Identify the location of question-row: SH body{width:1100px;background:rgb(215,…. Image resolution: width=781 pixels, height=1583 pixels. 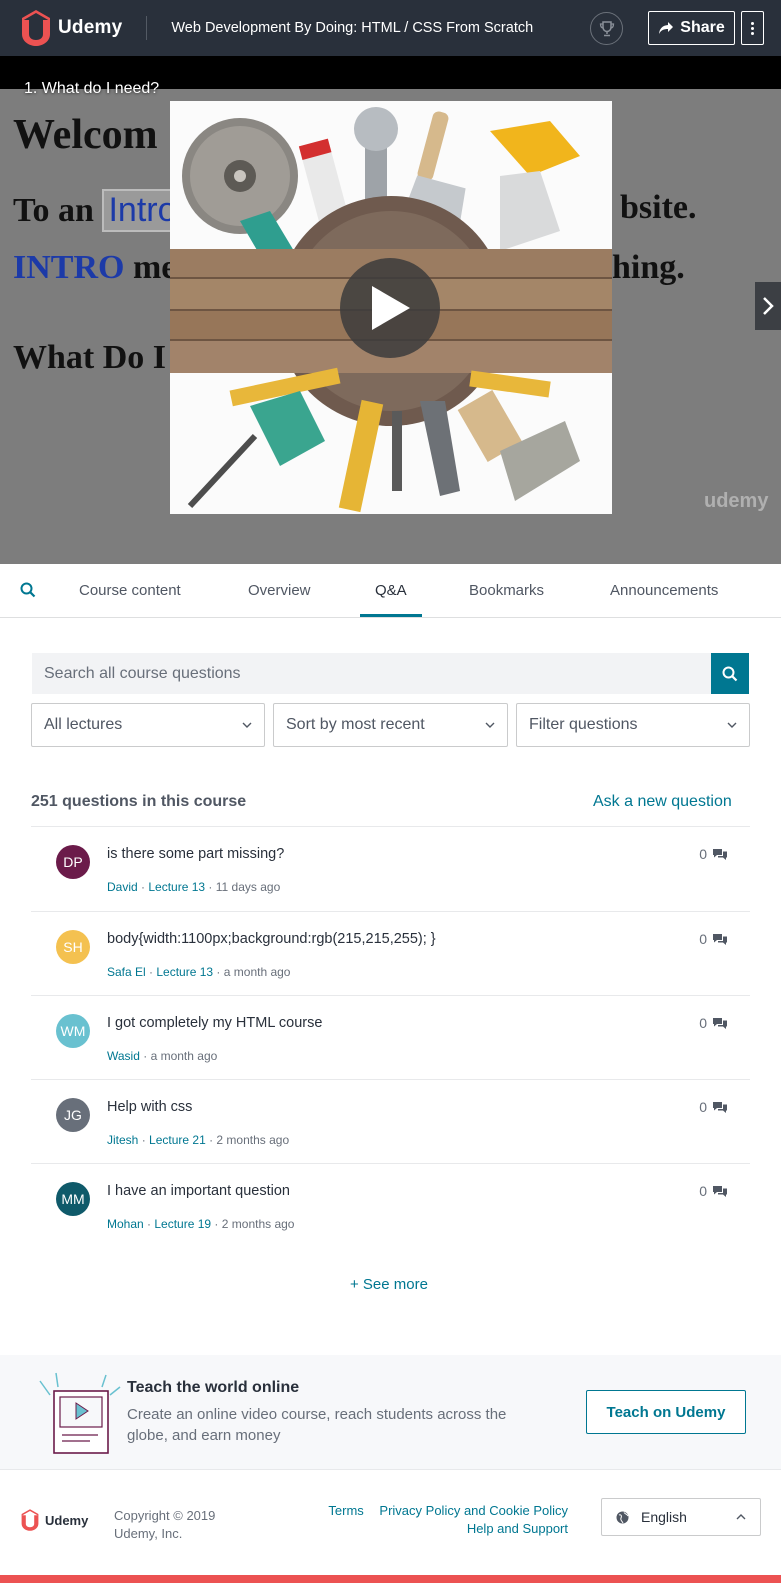
(390, 954).